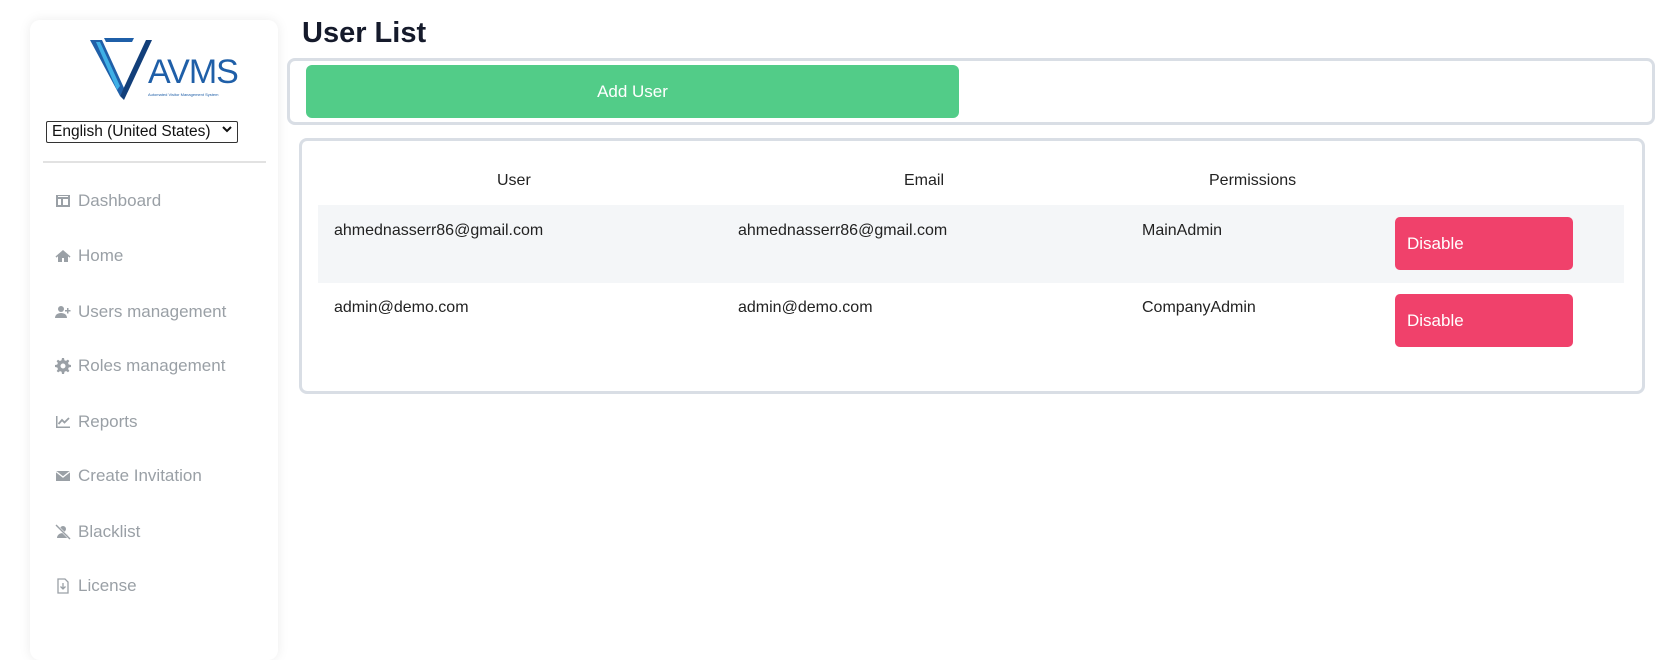 The width and height of the screenshot is (1656, 660). What do you see at coordinates (108, 421) in the screenshot?
I see `sidebar-item-label: Reports` at bounding box center [108, 421].